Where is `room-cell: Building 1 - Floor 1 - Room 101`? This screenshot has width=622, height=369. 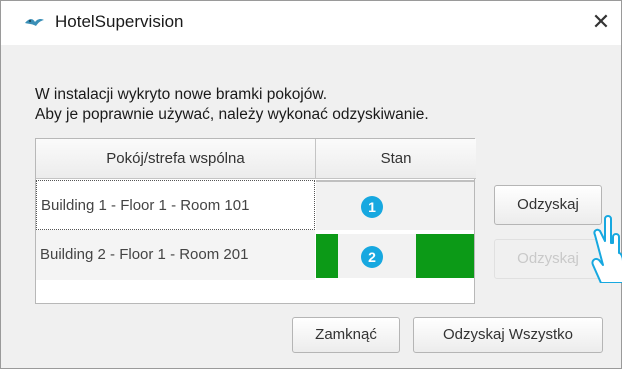
room-cell: Building 1 - Floor 1 - Room 101 is located at coordinates (175, 205).